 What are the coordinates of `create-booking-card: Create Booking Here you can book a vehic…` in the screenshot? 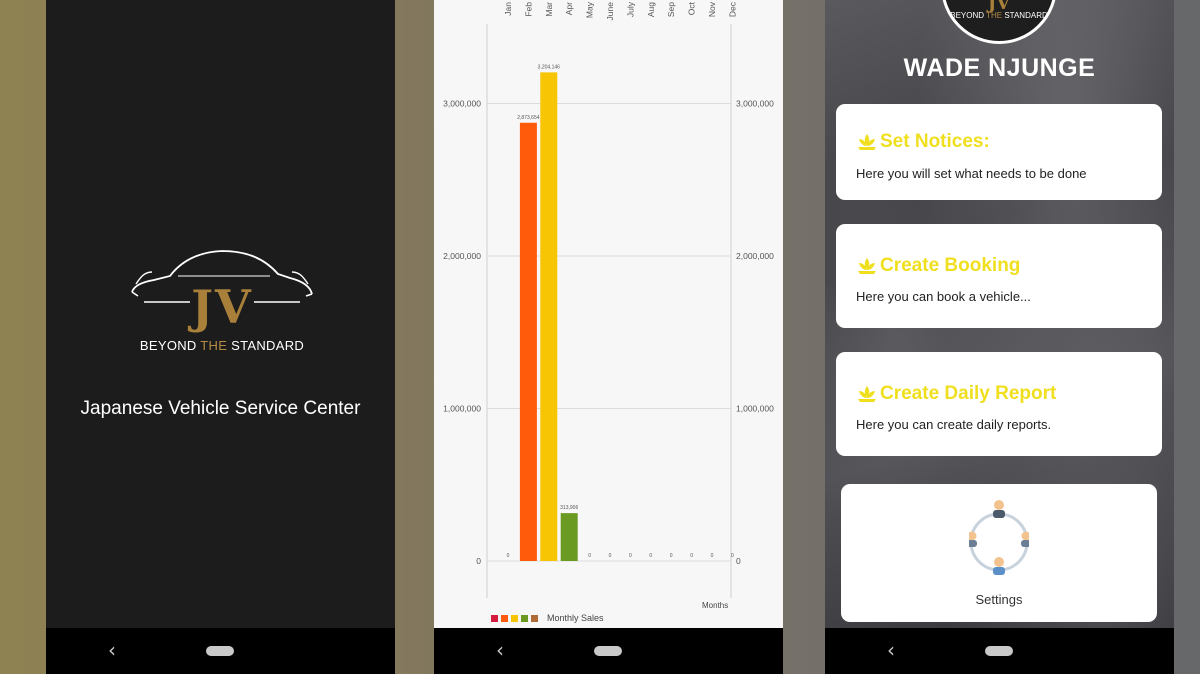 It's located at (999, 276).